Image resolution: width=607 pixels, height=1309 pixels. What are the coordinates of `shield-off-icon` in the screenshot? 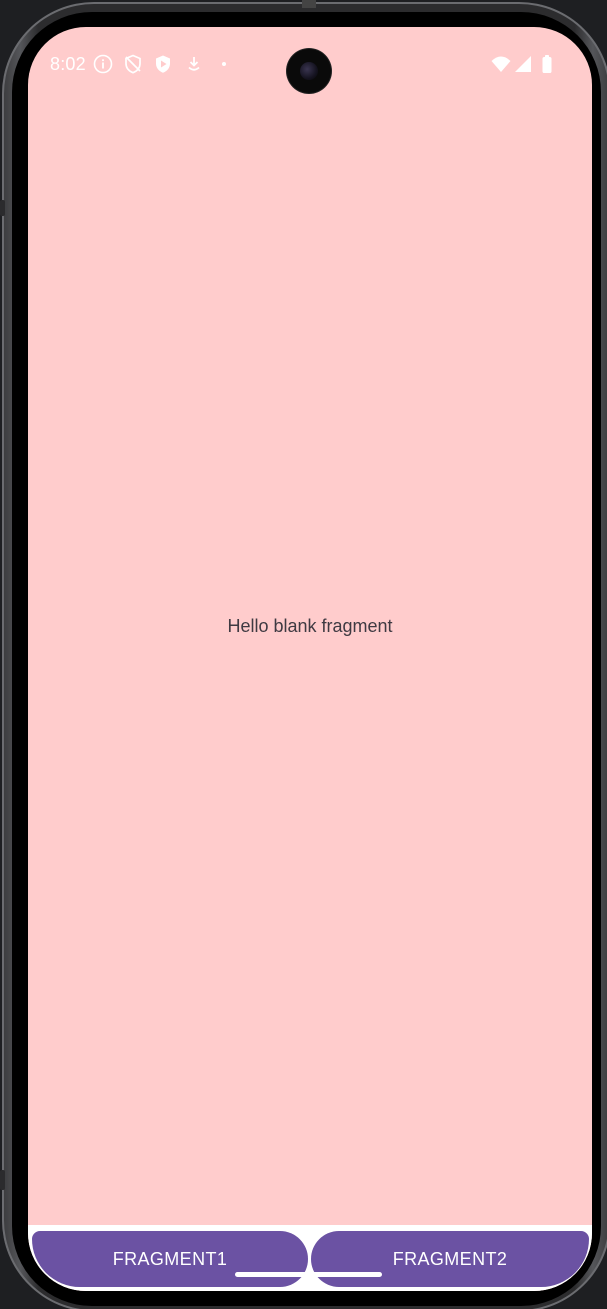 It's located at (133, 64).